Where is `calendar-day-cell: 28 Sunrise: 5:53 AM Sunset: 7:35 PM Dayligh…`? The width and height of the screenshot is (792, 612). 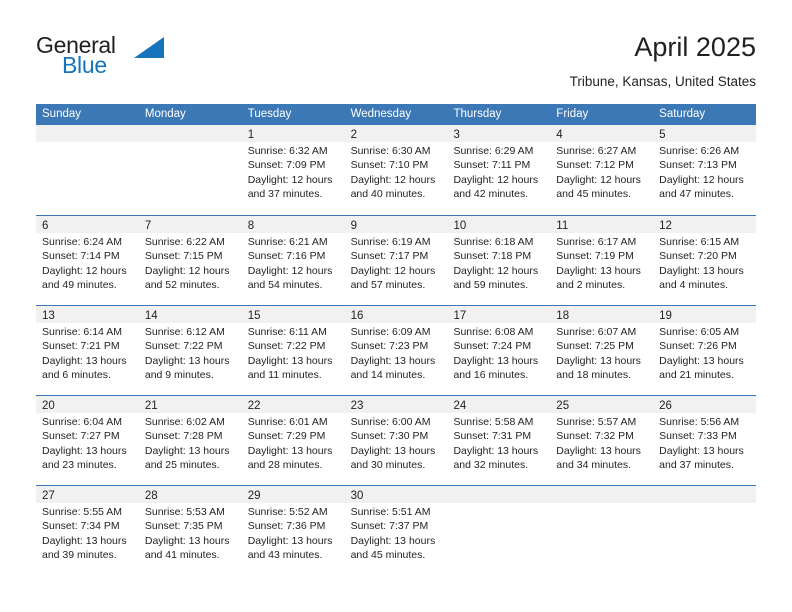 calendar-day-cell: 28 Sunrise: 5:53 AM Sunset: 7:35 PM Dayligh… is located at coordinates (190, 530).